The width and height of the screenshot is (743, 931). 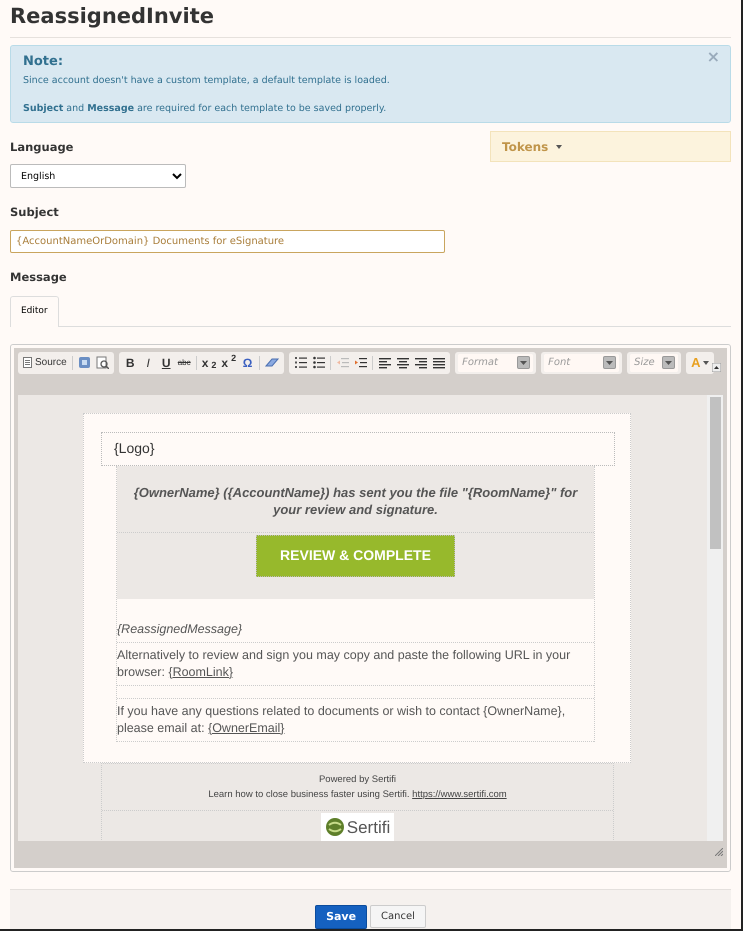 What do you see at coordinates (205, 109) in the screenshot?
I see `alert-text: Subject and Message are required for each template to be saved properly.` at bounding box center [205, 109].